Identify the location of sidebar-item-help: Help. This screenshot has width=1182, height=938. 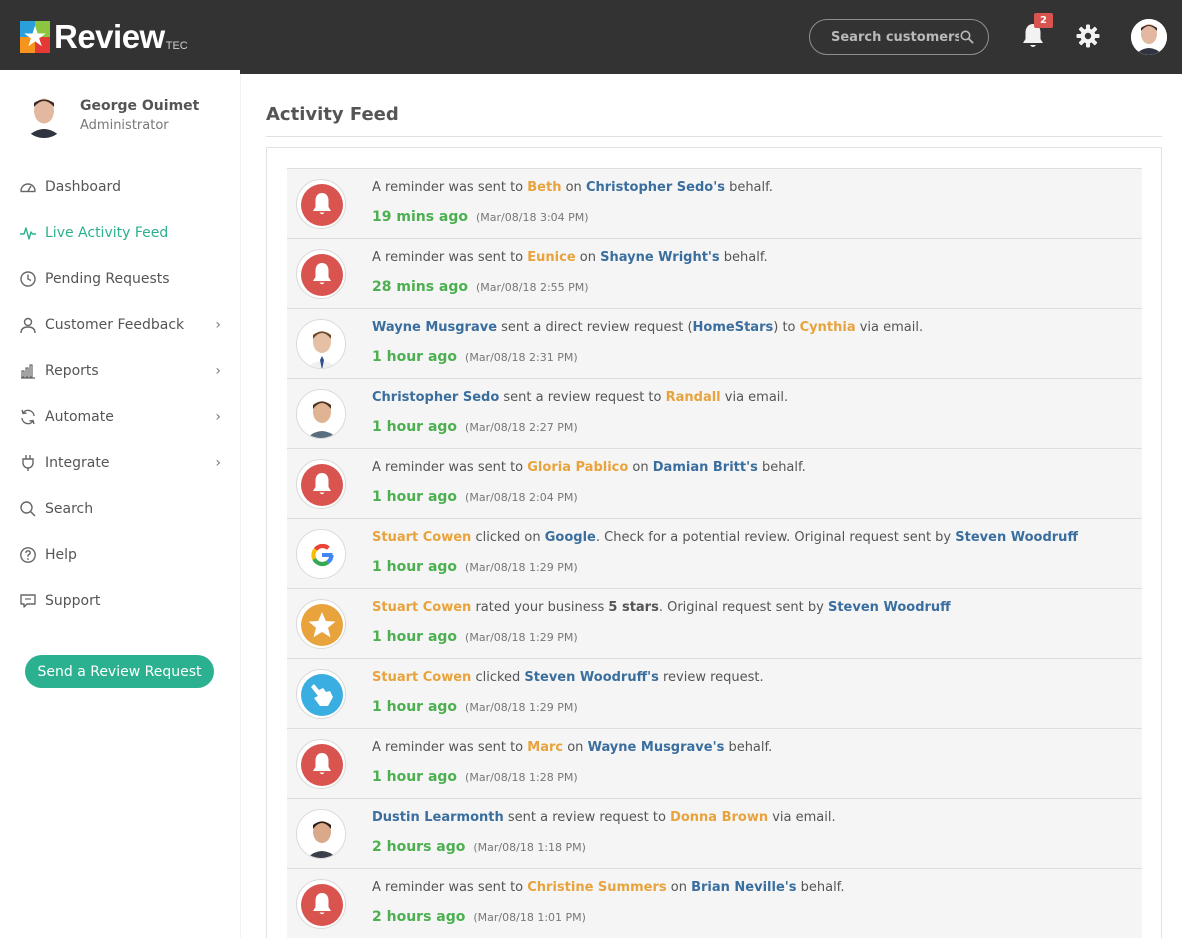
(120, 555).